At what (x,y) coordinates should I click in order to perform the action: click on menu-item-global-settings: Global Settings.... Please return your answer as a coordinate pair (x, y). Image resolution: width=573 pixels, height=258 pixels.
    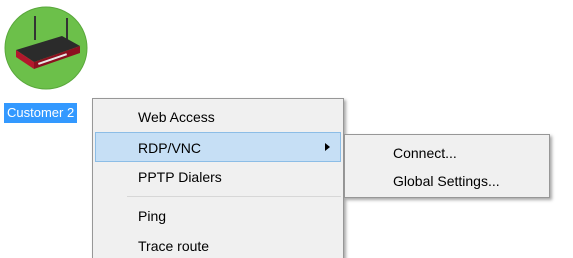
    Looking at the image, I should click on (447, 181).